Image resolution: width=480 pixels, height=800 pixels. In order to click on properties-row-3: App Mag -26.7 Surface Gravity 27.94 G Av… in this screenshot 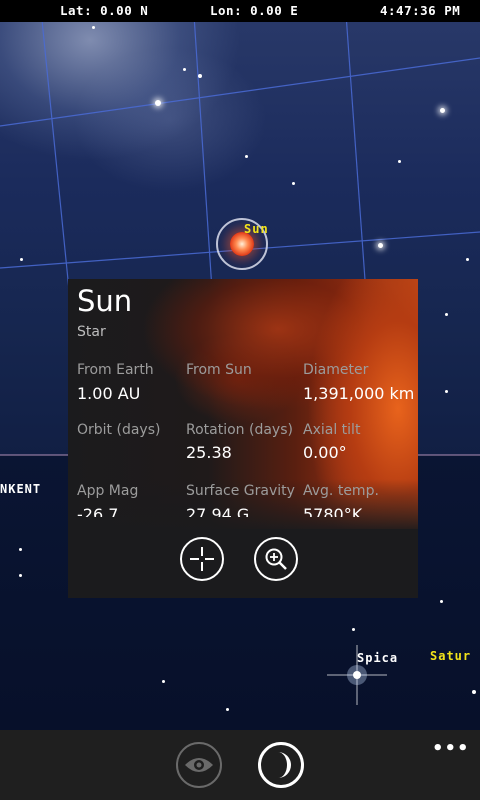, I will do `click(243, 498)`.